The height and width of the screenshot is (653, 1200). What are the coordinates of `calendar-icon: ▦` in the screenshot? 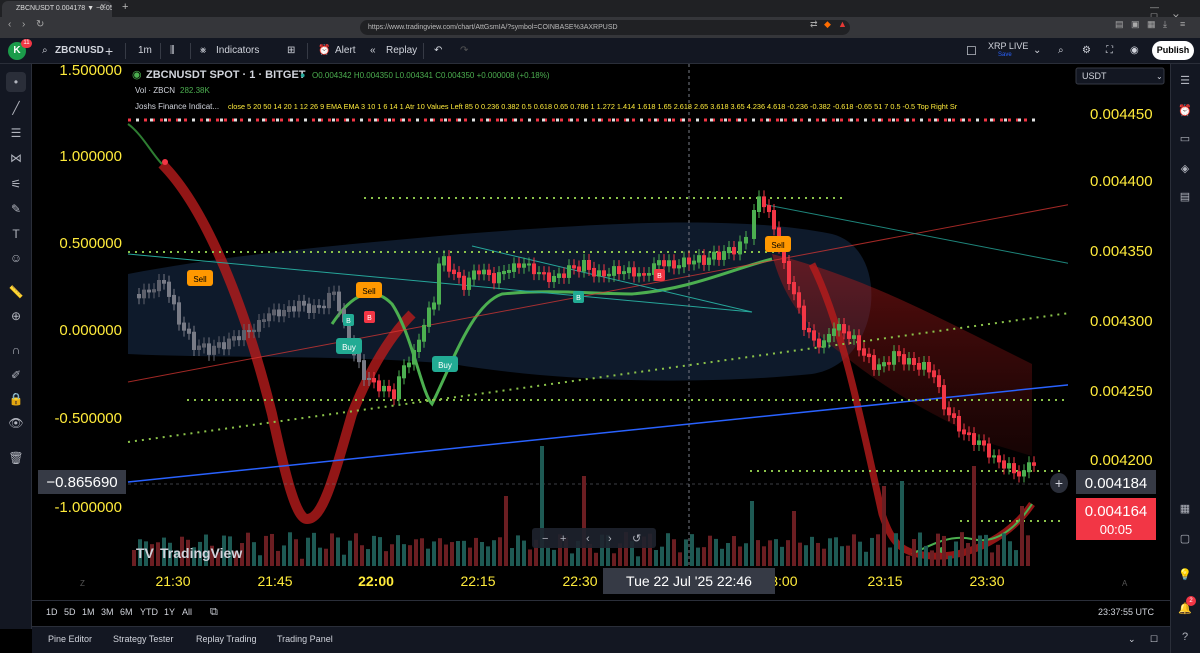 It's located at (1185, 509).